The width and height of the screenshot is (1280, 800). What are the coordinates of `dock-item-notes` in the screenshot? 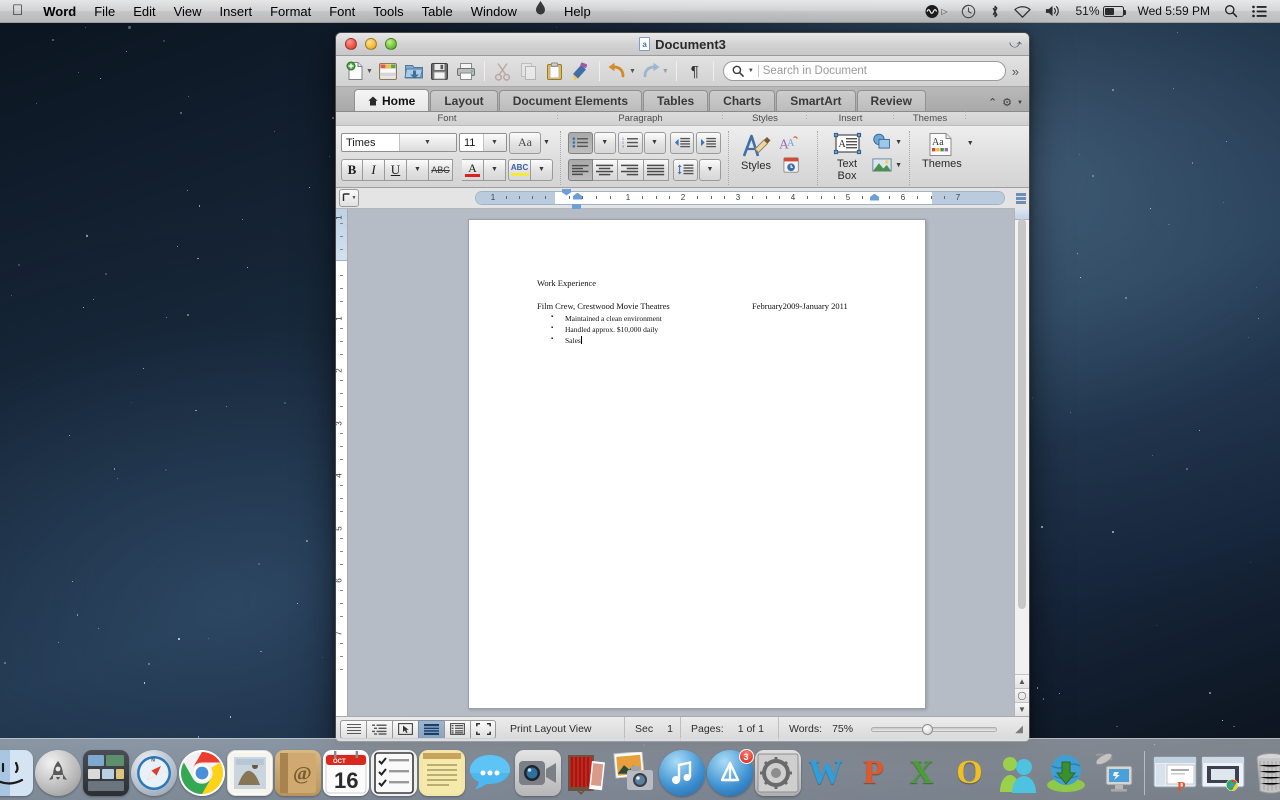 It's located at (441, 773).